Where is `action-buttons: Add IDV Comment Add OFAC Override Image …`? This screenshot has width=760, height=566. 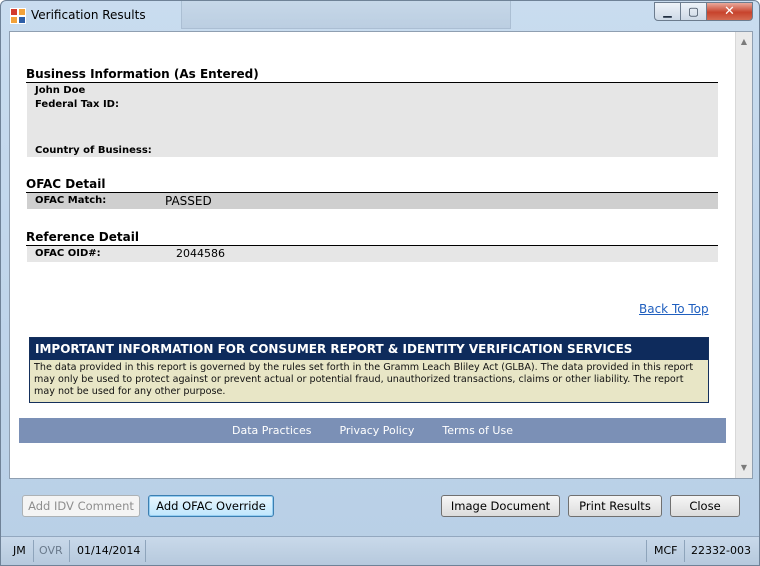 action-buttons: Add IDV Comment Add OFAC Override Image … is located at coordinates (380, 506).